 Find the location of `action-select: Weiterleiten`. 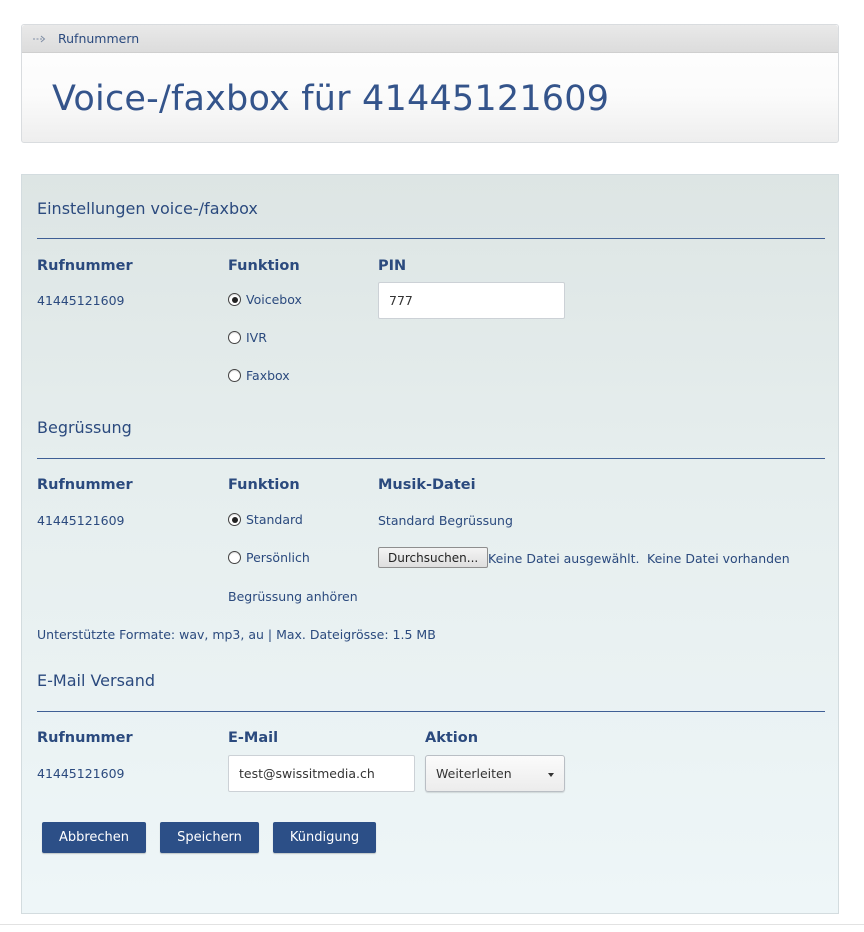

action-select: Weiterleiten is located at coordinates (495, 773).